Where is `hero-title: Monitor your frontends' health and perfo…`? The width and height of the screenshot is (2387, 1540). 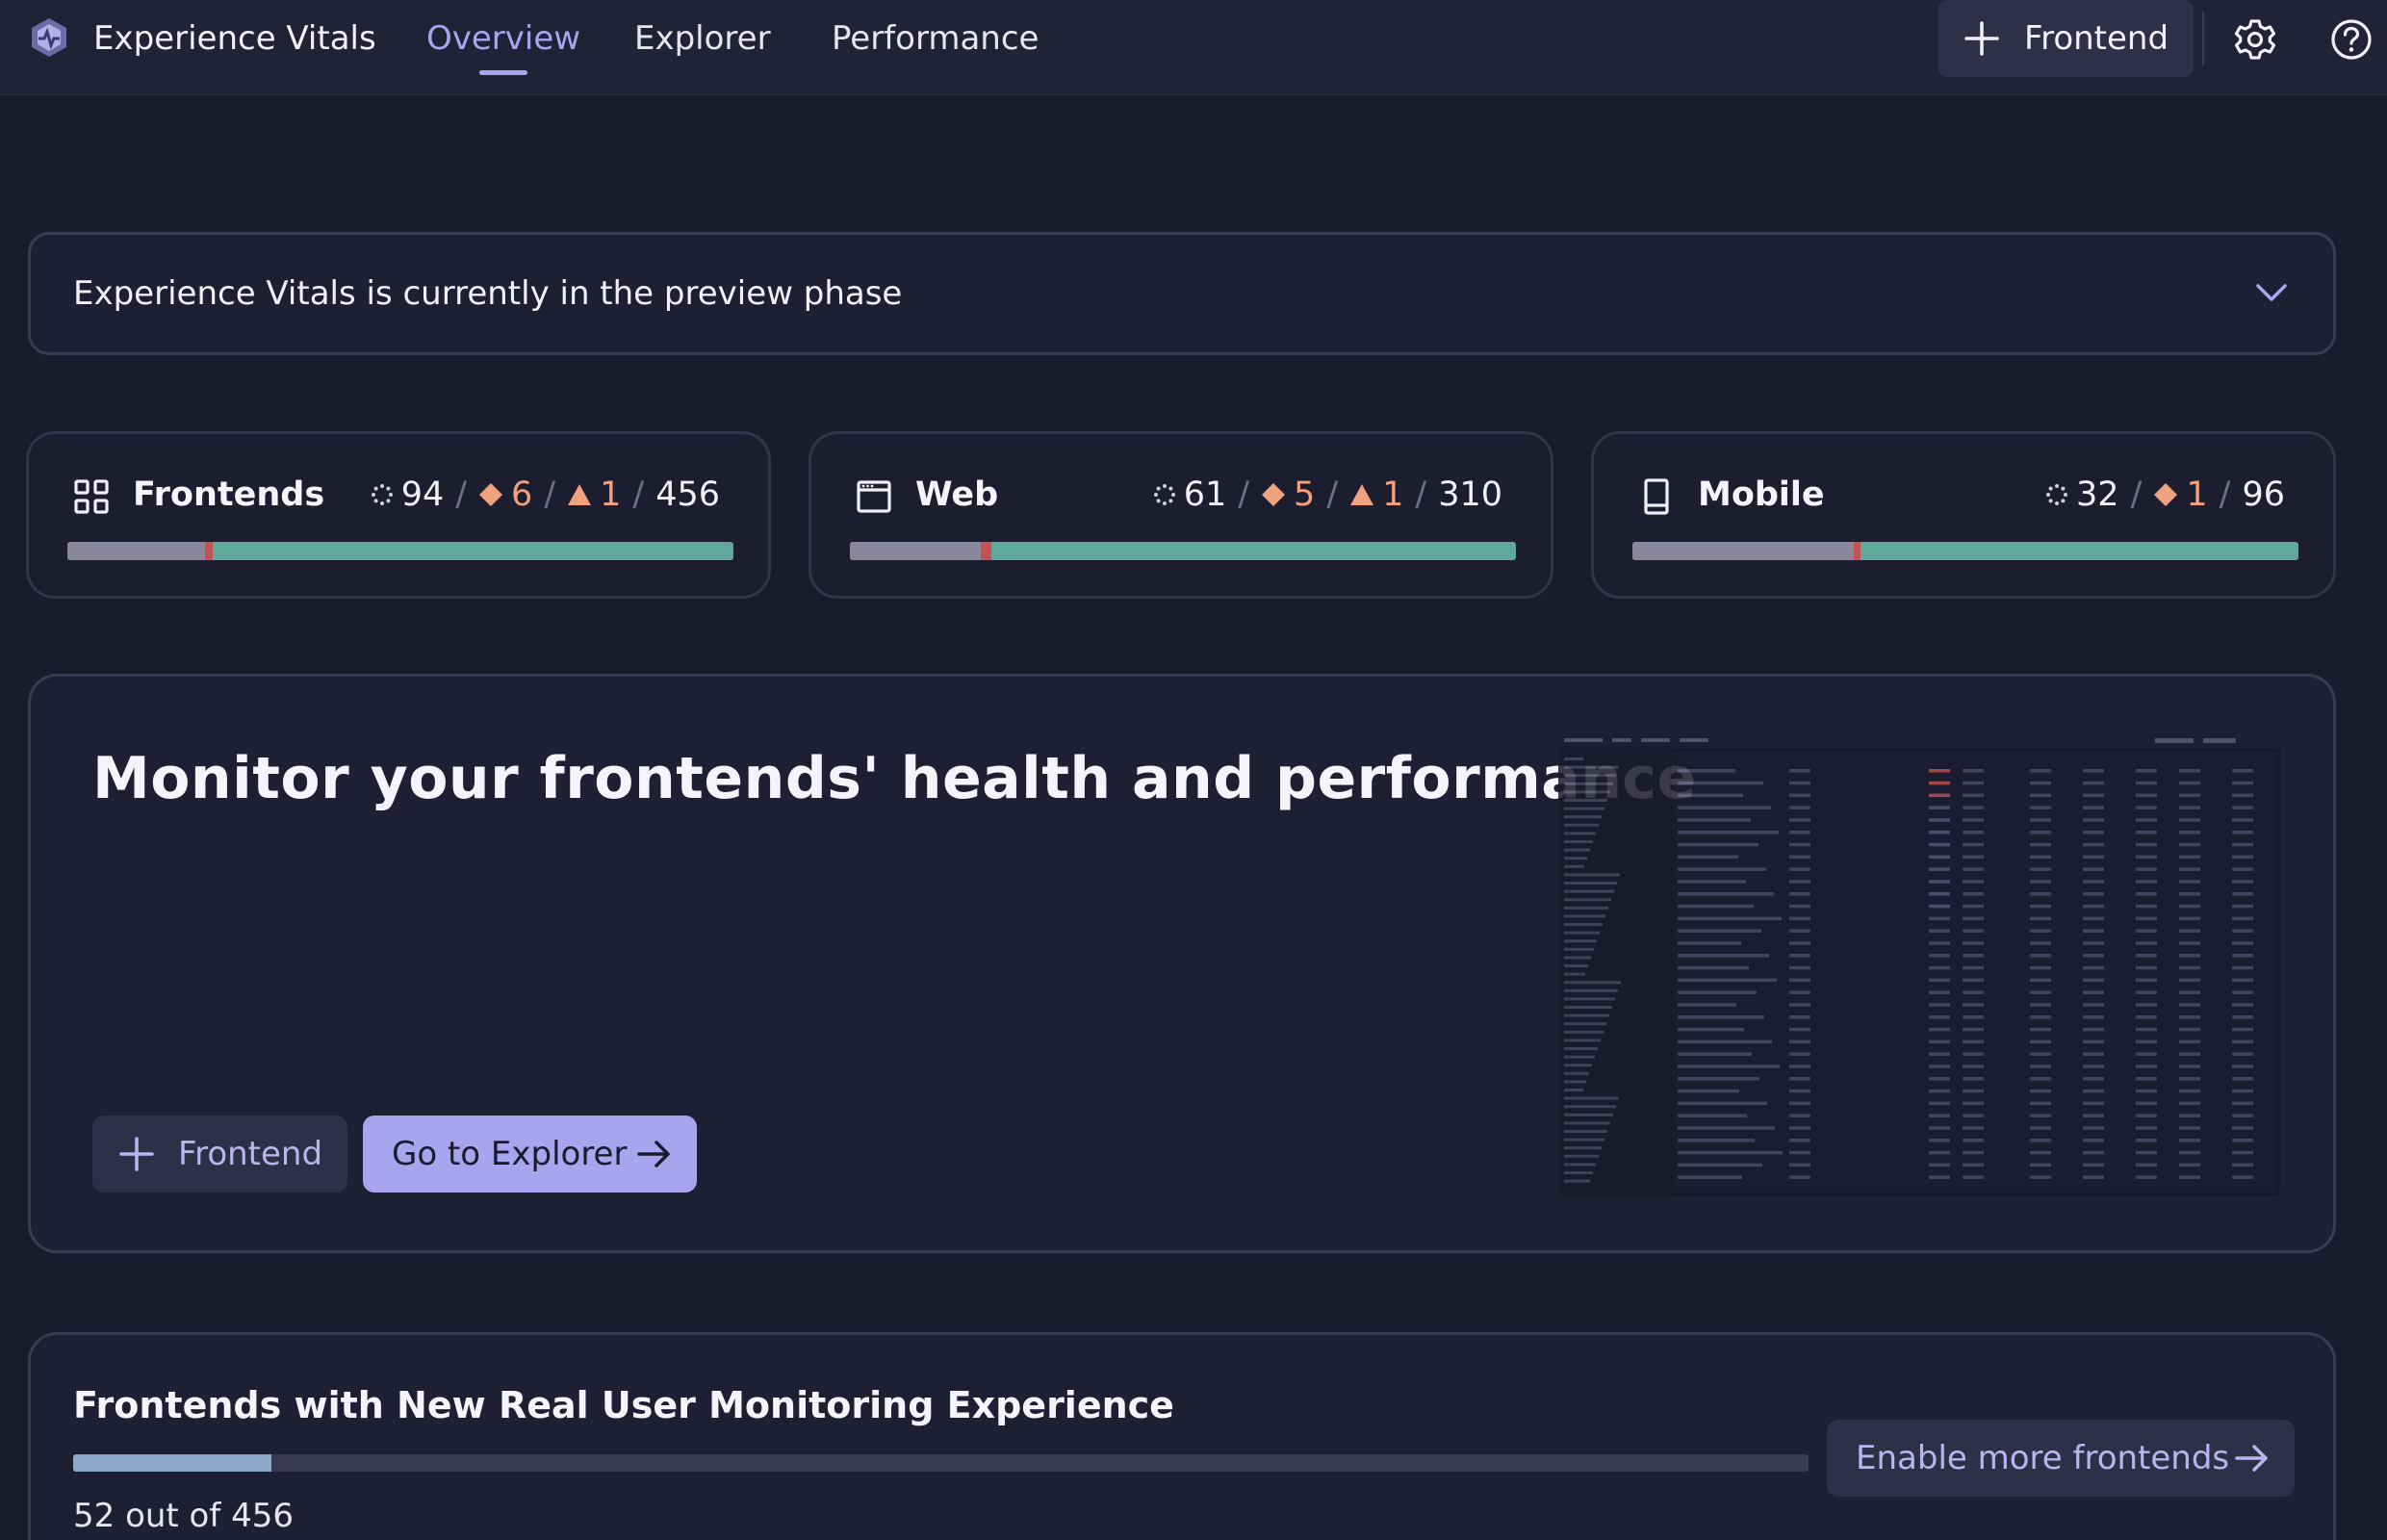
hero-title: Monitor your frontends' health and perfo… is located at coordinates (894, 778).